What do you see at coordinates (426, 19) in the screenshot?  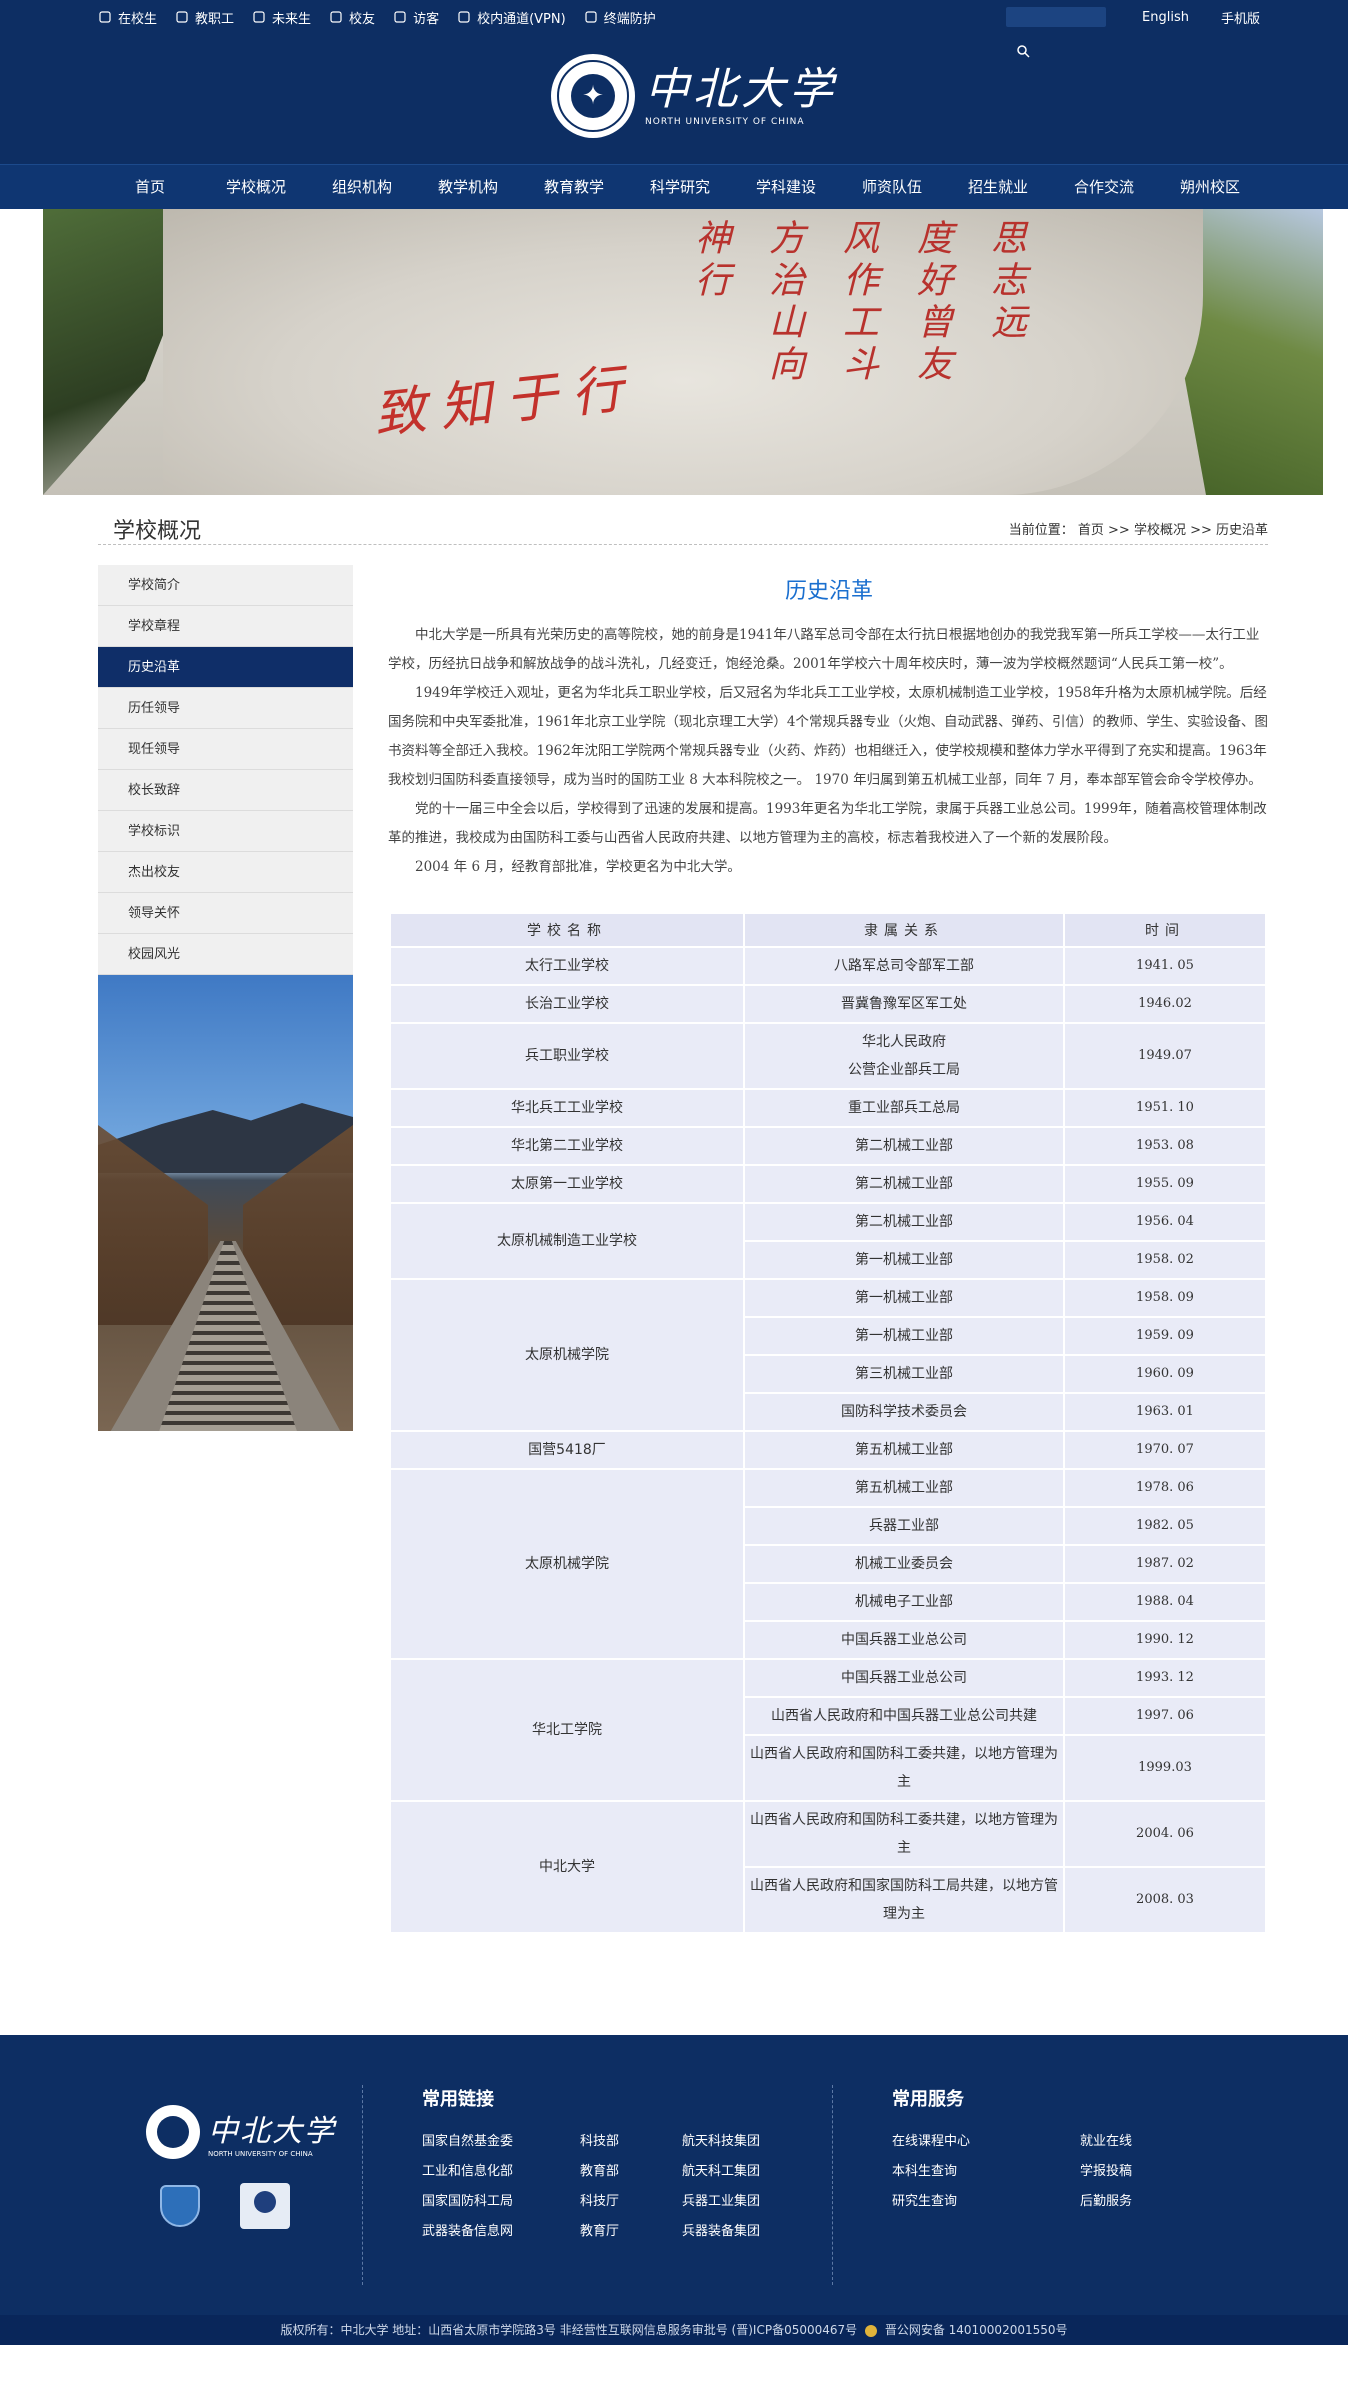 I see `top-link-label: 访客` at bounding box center [426, 19].